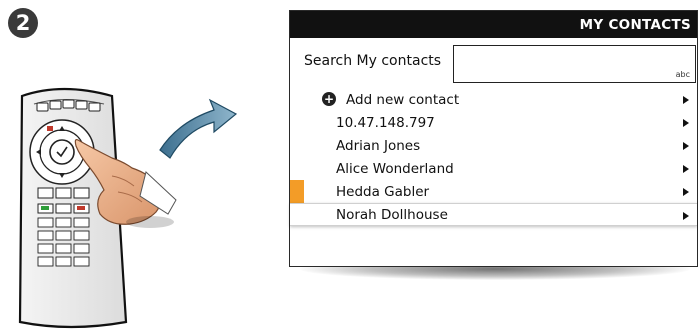  Describe the element at coordinates (403, 99) in the screenshot. I see `add-new-contact-label: Add new contact` at that location.